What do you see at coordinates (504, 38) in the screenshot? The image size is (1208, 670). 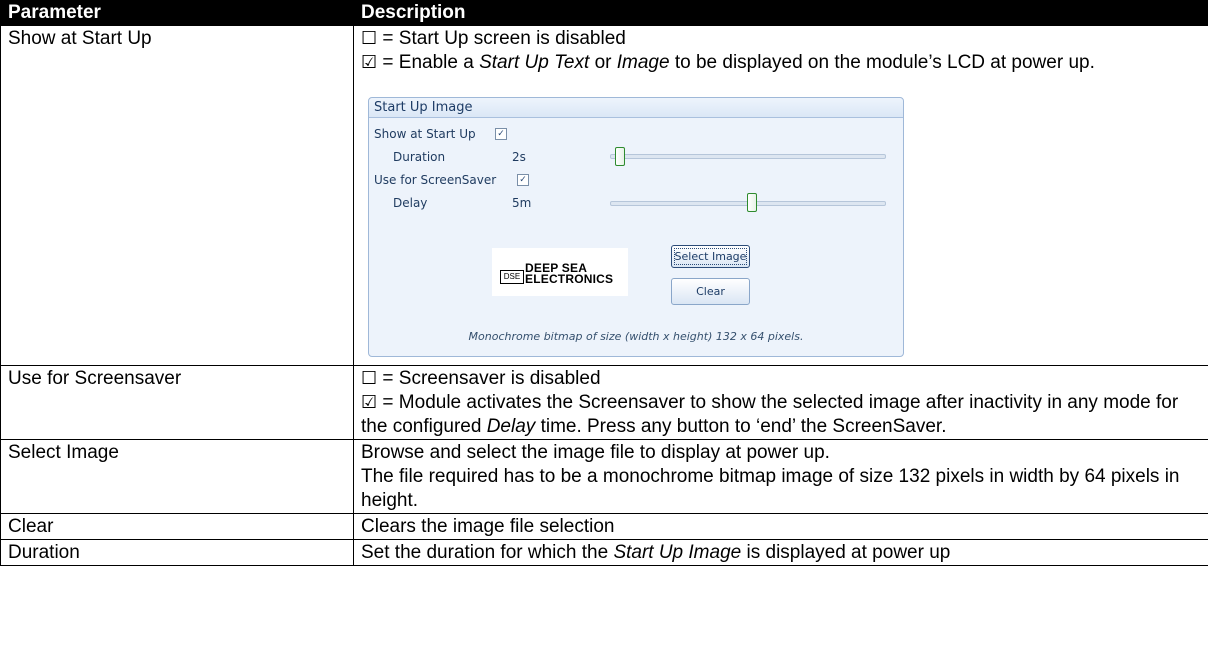 I see `unchecked-text: = Start Up screen is disabled` at bounding box center [504, 38].